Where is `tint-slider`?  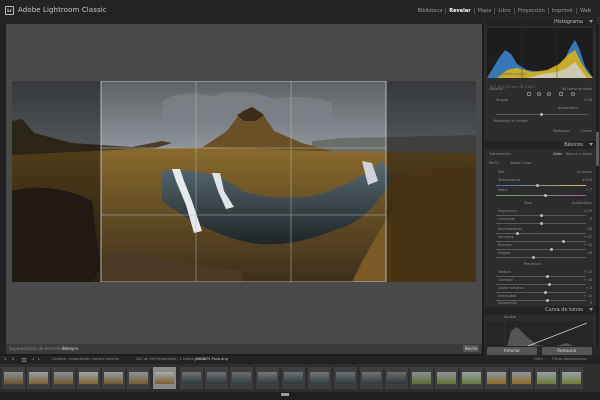 tint-slider is located at coordinates (541, 195).